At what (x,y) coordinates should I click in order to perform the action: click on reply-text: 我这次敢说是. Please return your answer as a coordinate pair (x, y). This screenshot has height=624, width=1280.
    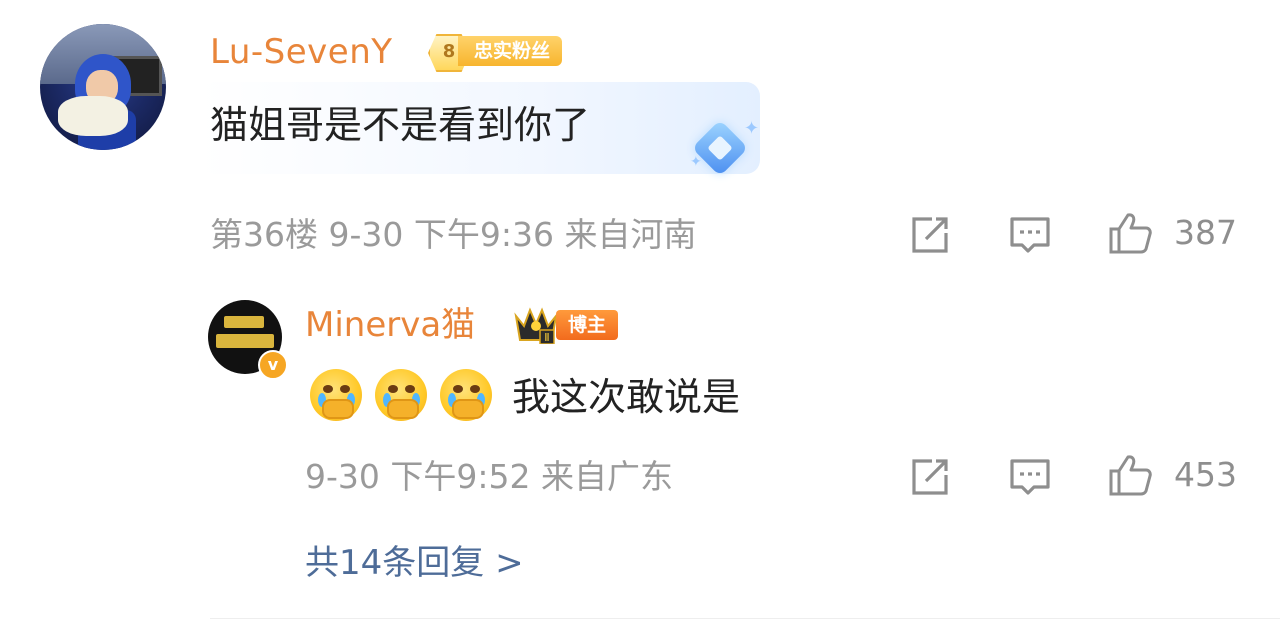
    Looking at the image, I should click on (626, 397).